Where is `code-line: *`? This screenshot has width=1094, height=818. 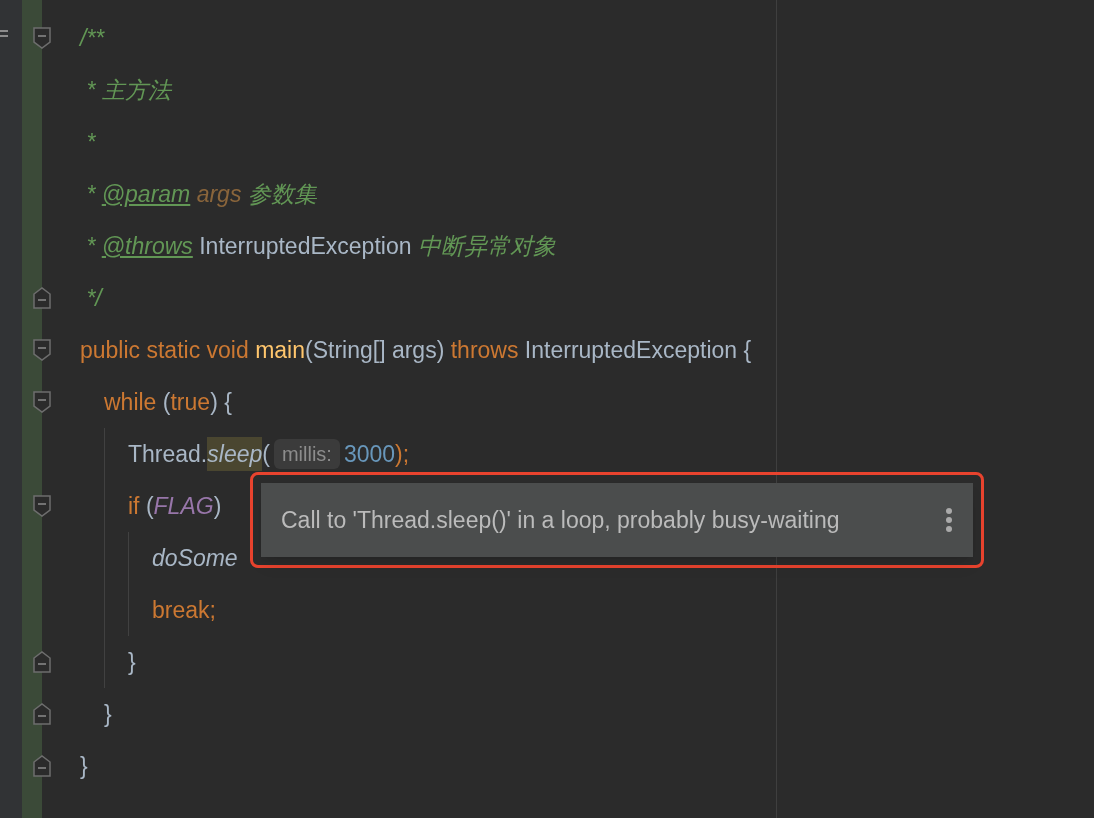 code-line: * is located at coordinates (90, 142).